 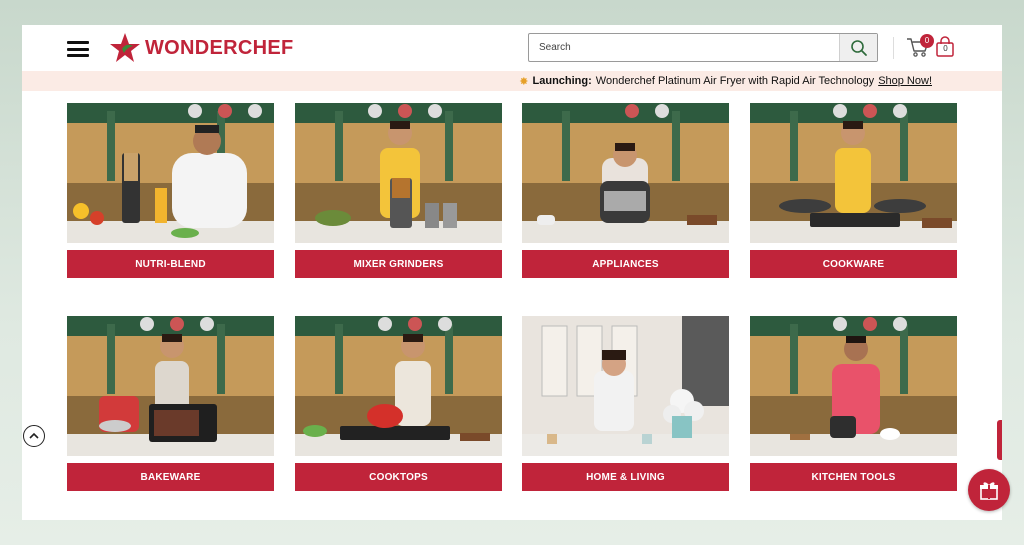 What do you see at coordinates (999, 440) in the screenshot?
I see `side-feedback-tab` at bounding box center [999, 440].